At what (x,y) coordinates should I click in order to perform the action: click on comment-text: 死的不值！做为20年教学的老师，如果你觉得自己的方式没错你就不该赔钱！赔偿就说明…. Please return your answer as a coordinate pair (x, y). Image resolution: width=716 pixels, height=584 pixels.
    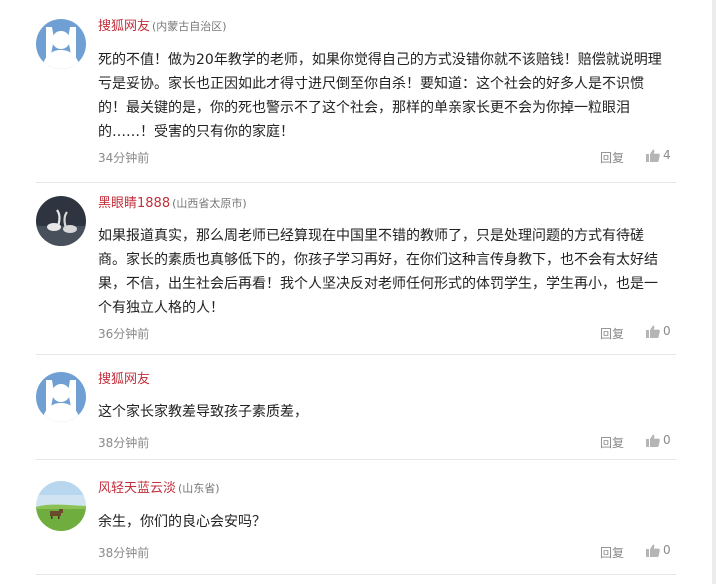
    Looking at the image, I should click on (384, 96).